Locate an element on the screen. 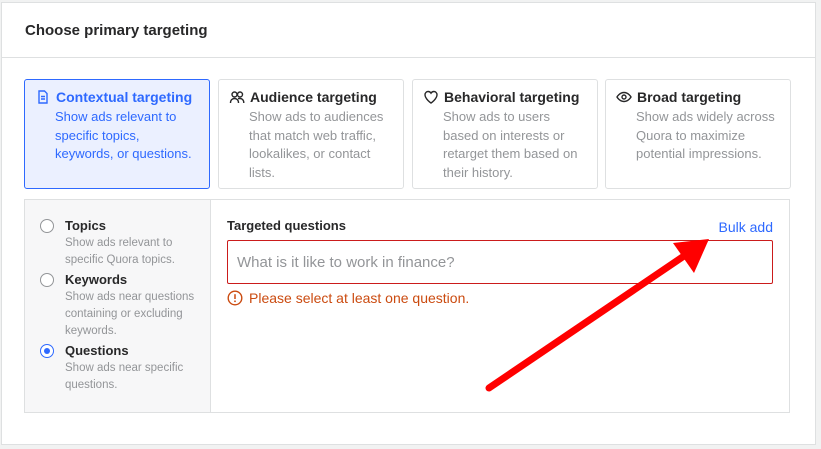 The height and width of the screenshot is (449, 821). topics-radio is located at coordinates (47, 226).